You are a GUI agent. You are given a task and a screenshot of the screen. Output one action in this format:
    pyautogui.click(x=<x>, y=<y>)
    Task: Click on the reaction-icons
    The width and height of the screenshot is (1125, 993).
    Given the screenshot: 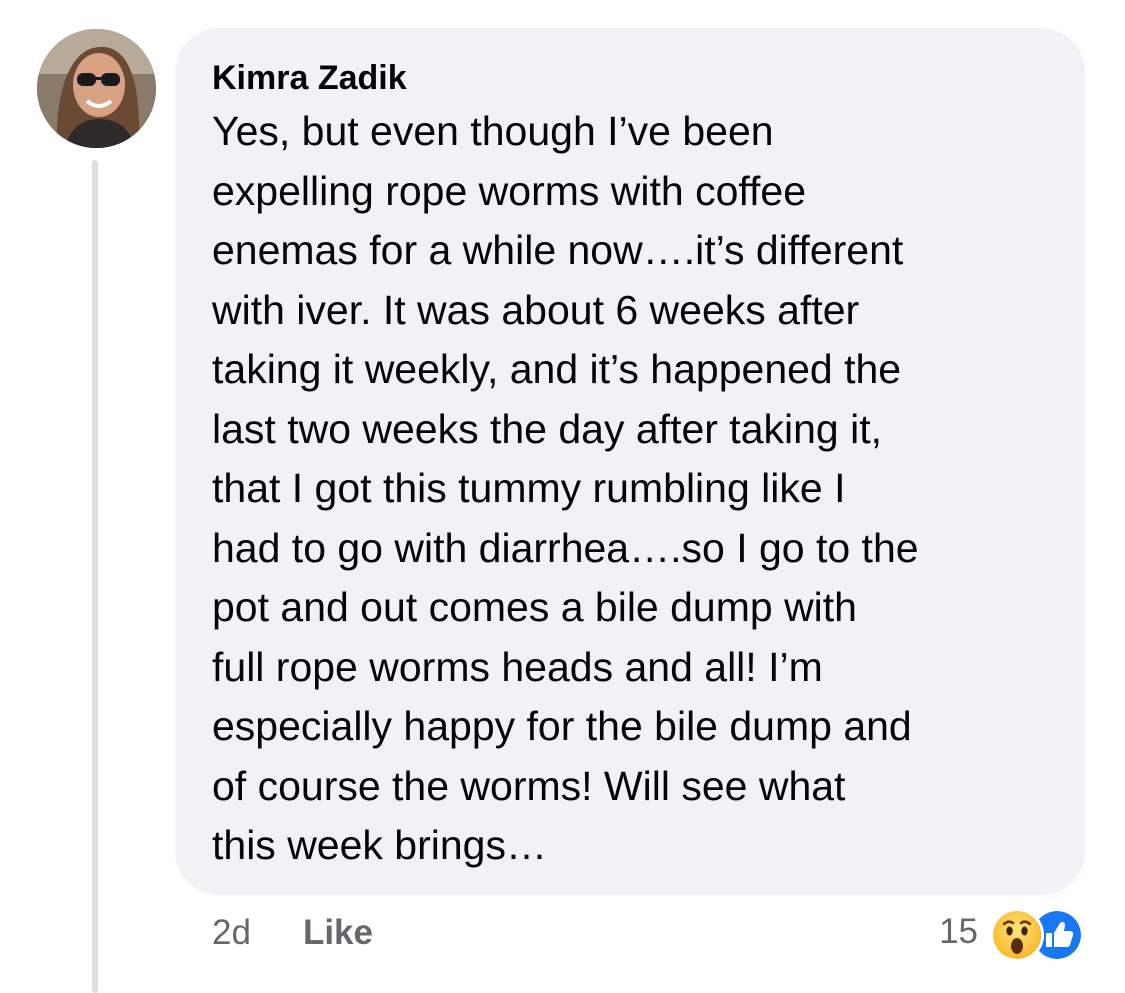 What is the action you would take?
    pyautogui.click(x=1039, y=933)
    